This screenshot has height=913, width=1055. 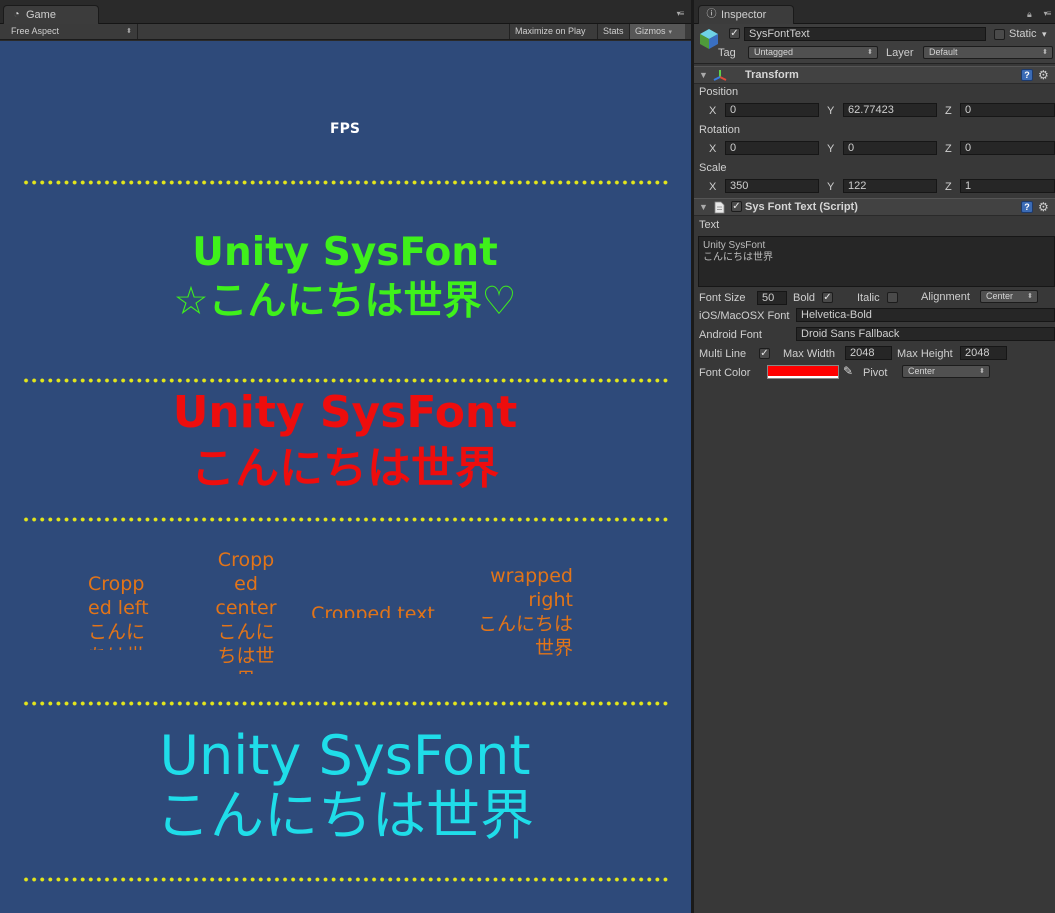 What do you see at coordinates (345, 755) in the screenshot?
I see `cyan-text-line1: Unity SysFont` at bounding box center [345, 755].